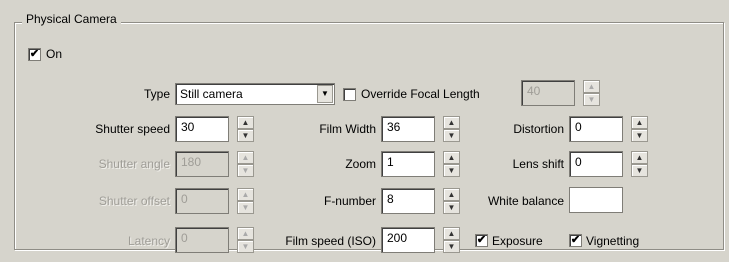 This screenshot has width=729, height=262. I want to click on zoom-spinner: ▲ ▼, so click(451, 164).